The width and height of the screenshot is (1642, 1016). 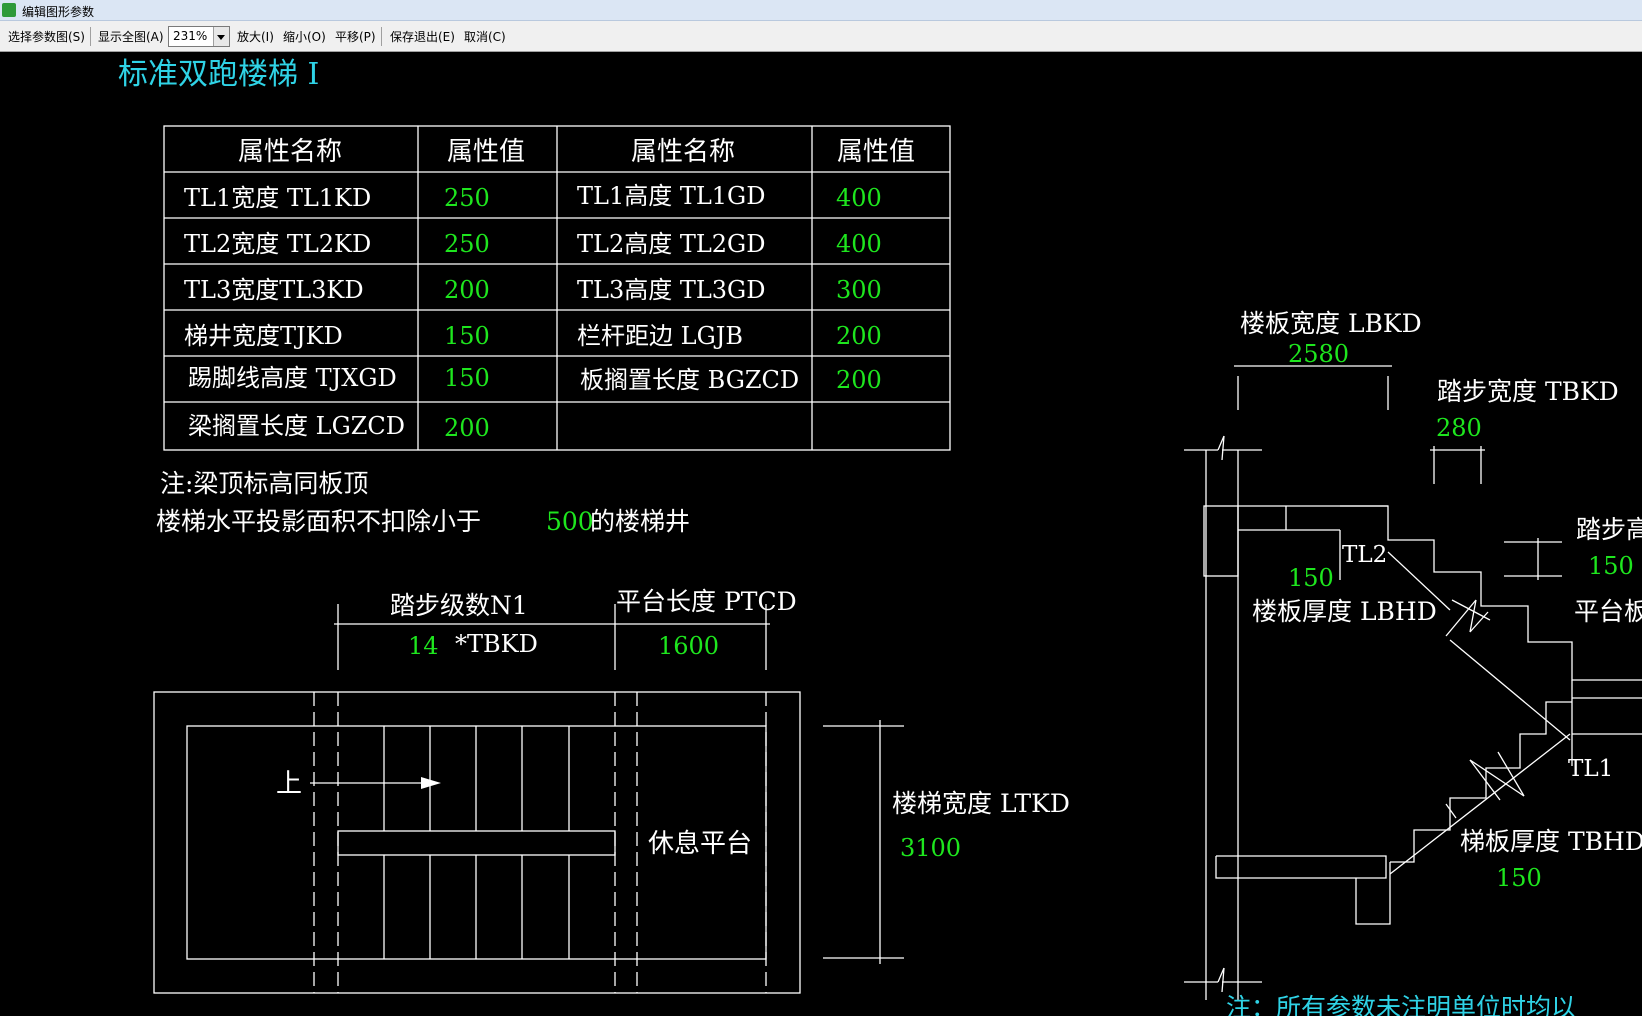 I want to click on save-exit-button: 保存退出(E), so click(x=422, y=36).